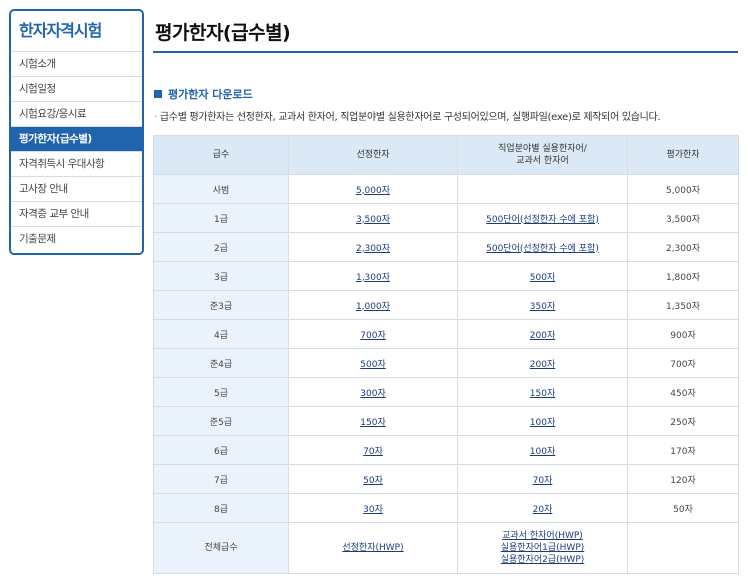  What do you see at coordinates (683, 276) in the screenshot?
I see `cell-evaluation: 1,800자` at bounding box center [683, 276].